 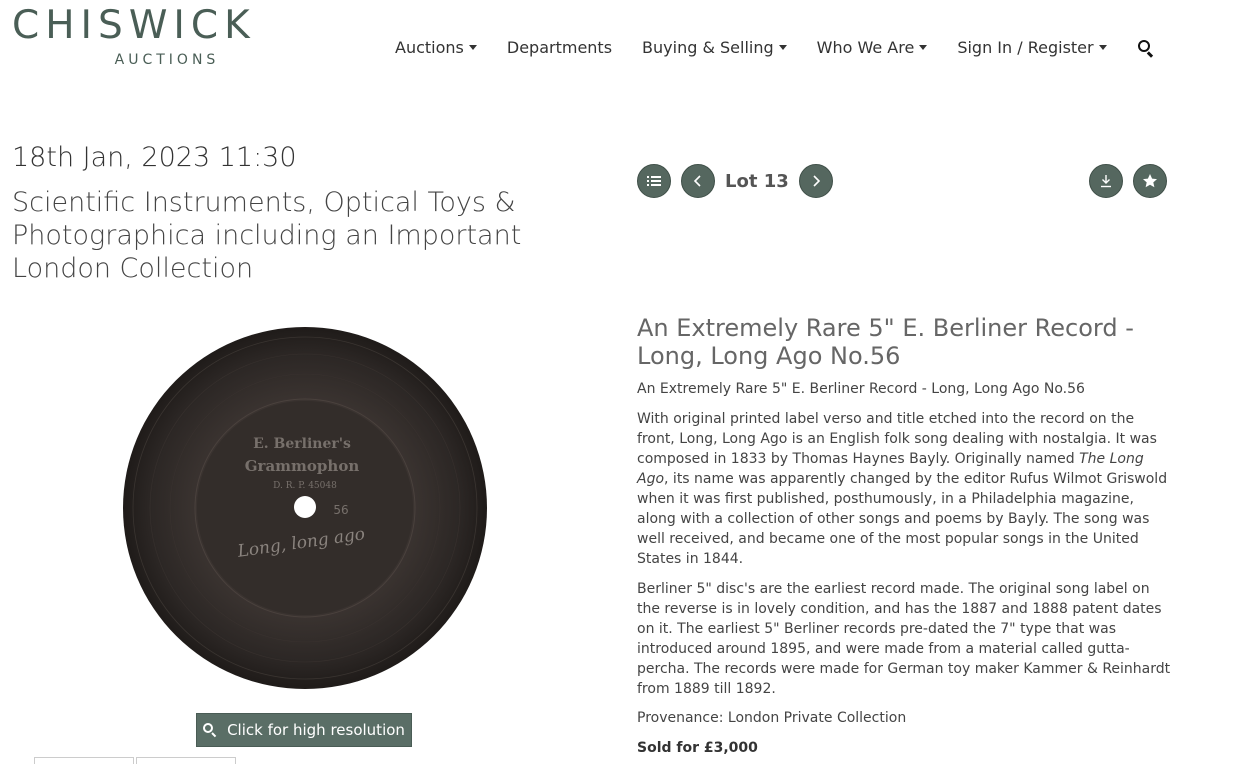 What do you see at coordinates (757, 181) in the screenshot?
I see `lot-number: Lot 13` at bounding box center [757, 181].